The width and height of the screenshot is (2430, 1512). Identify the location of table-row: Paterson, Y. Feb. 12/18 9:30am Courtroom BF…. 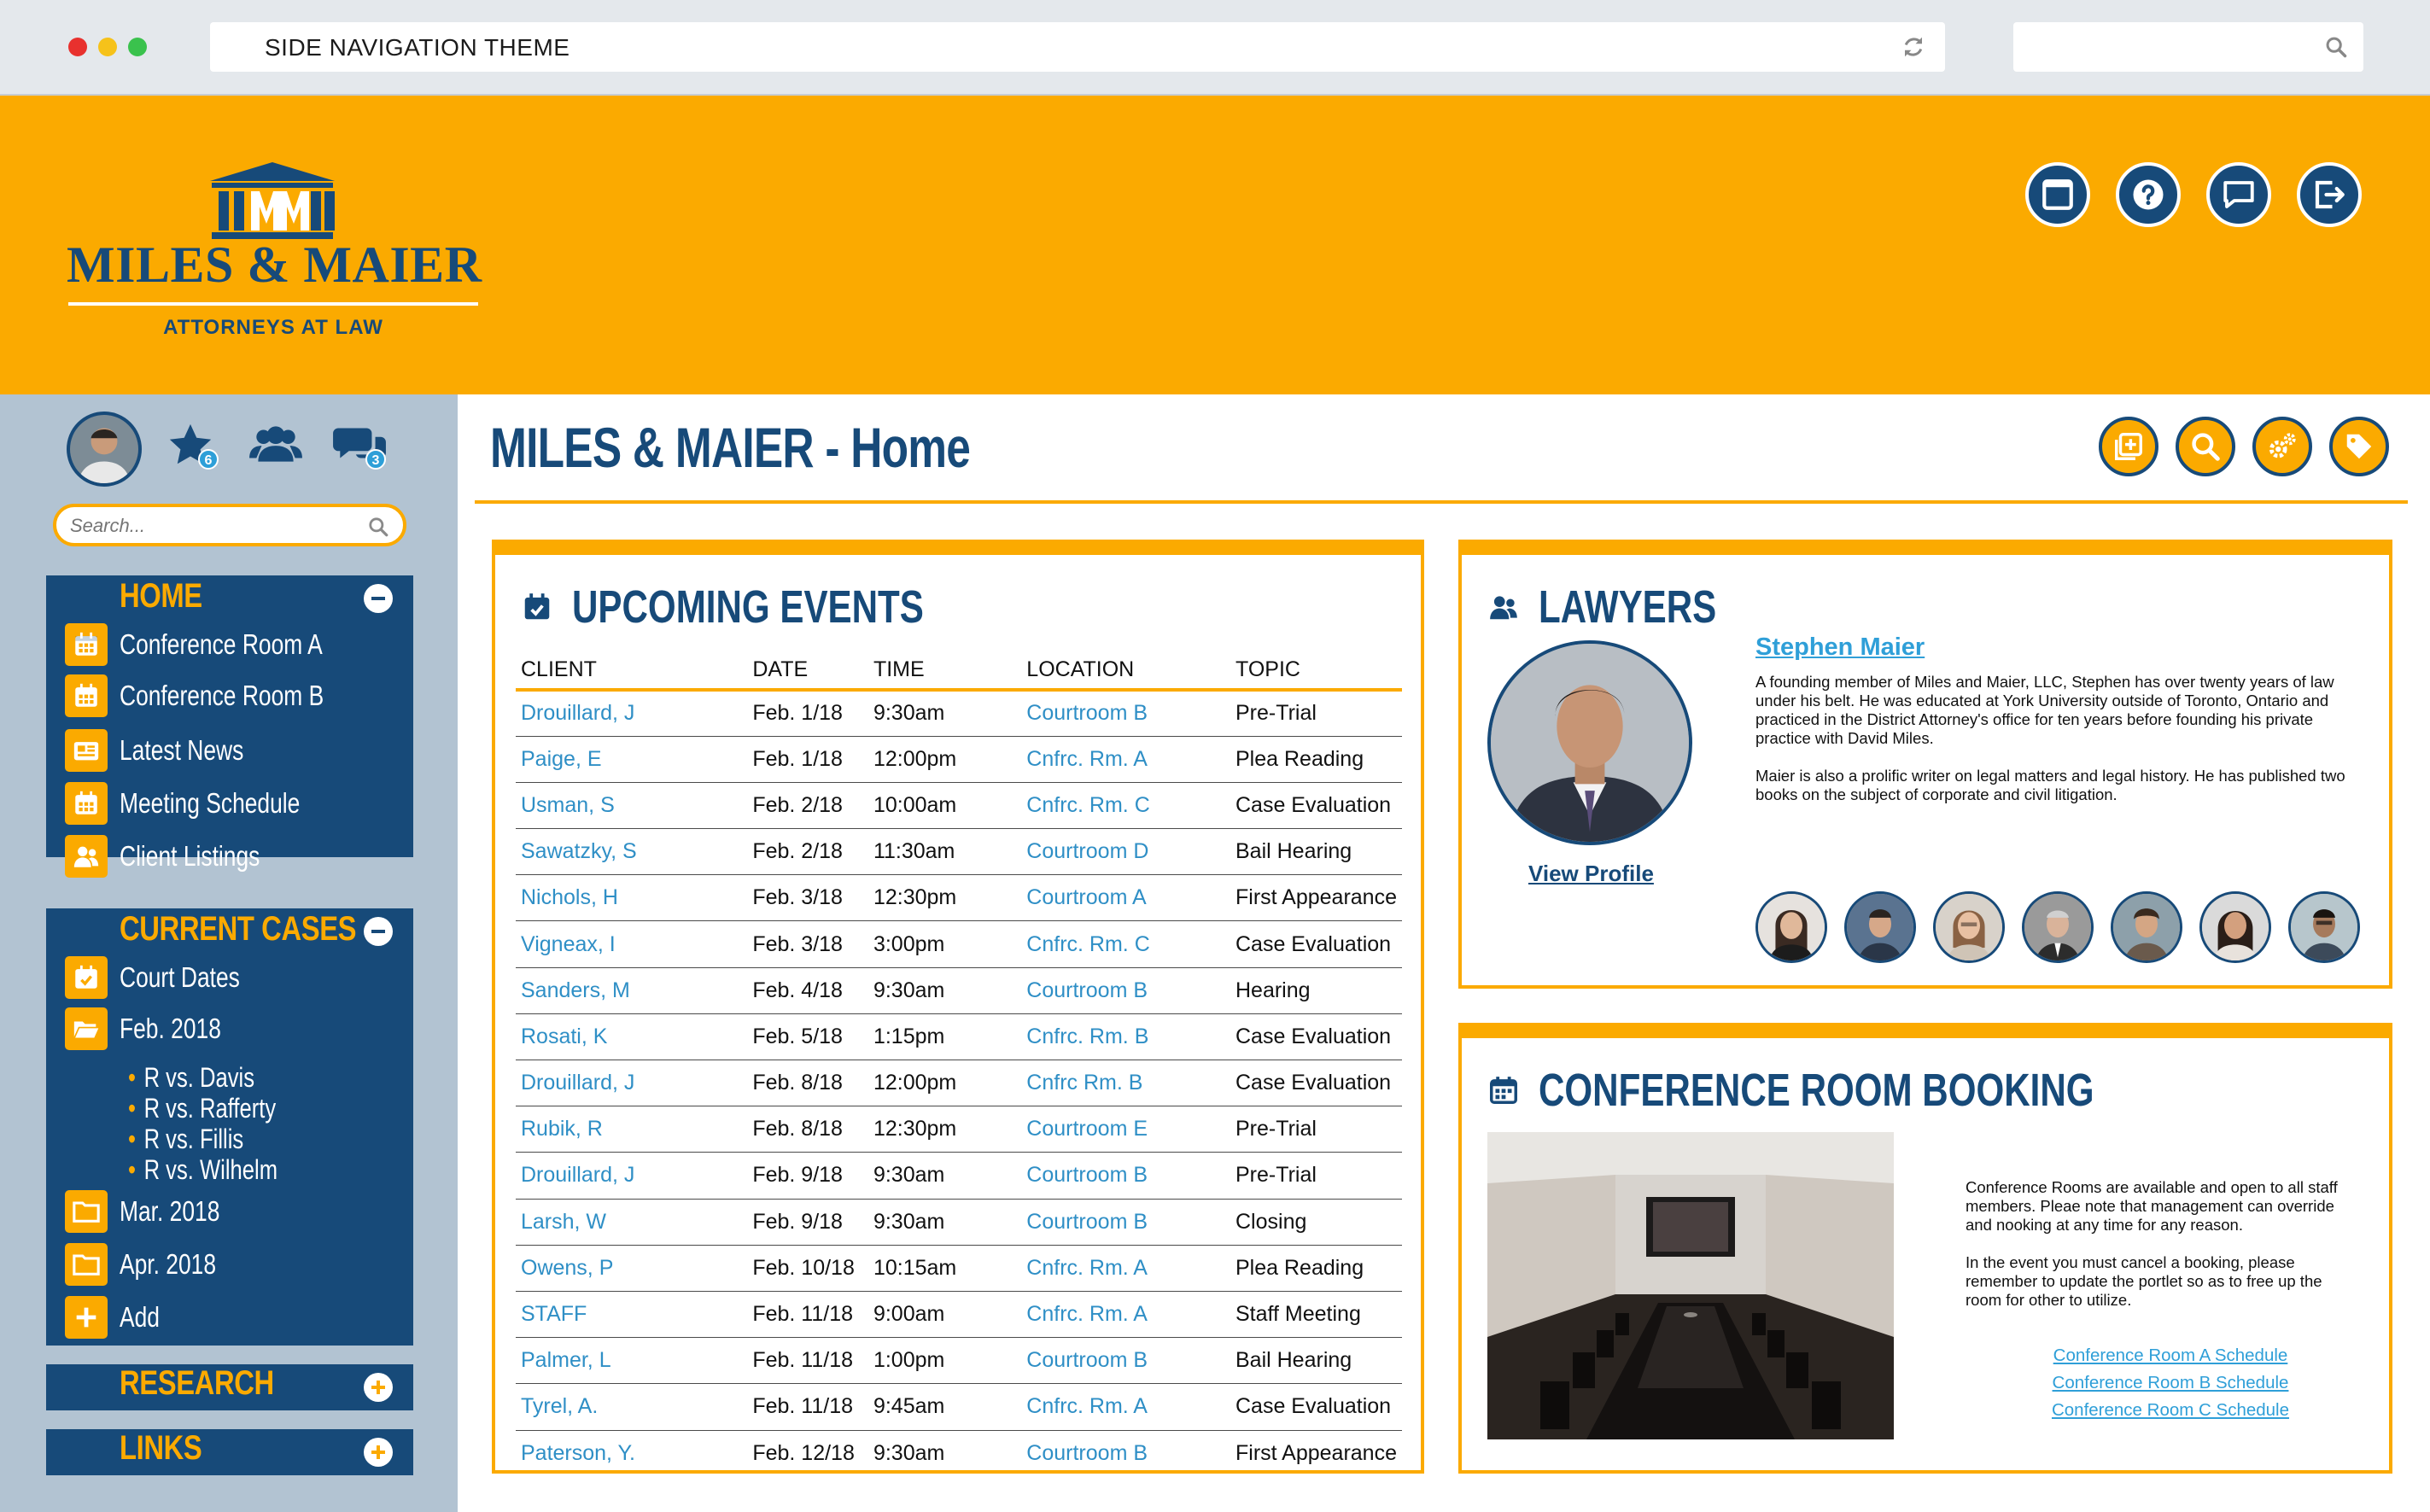
(959, 1453).